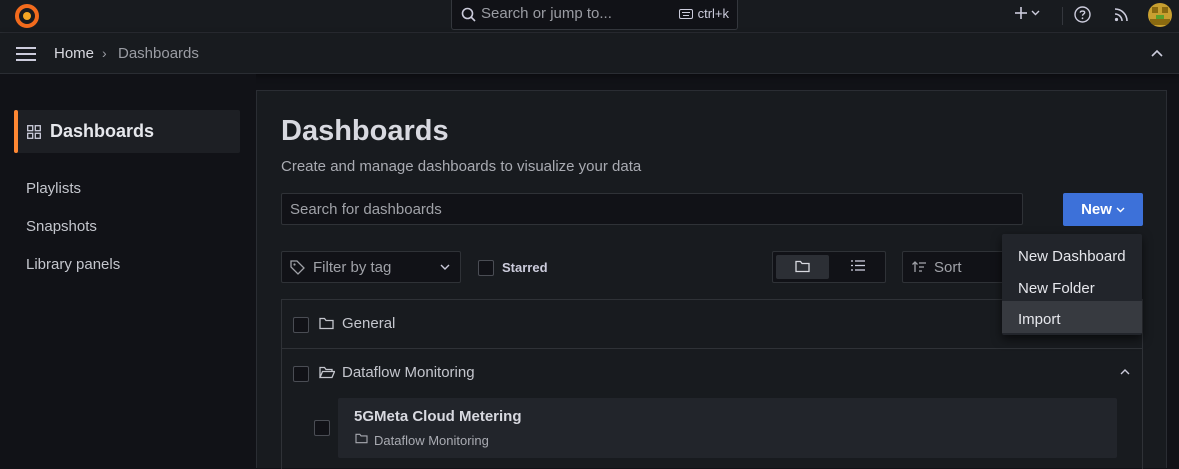 The width and height of the screenshot is (1179, 469). I want to click on menu-item-new-folder: New Folder, so click(1072, 286).